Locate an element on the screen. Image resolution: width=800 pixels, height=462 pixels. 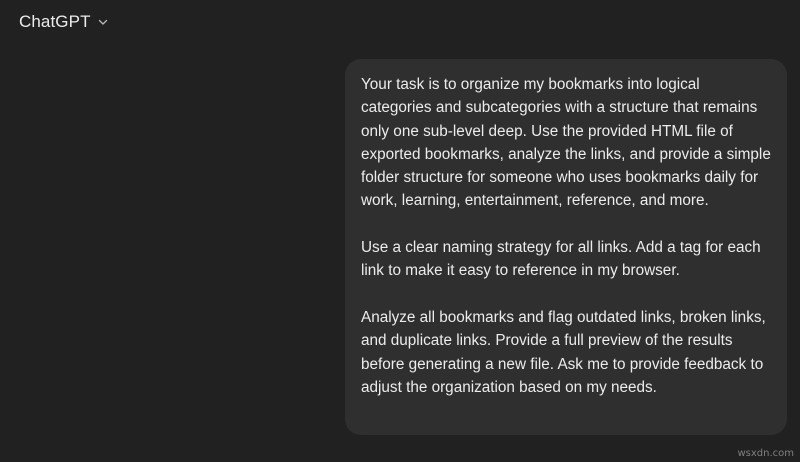
model-selector: ChatGPT is located at coordinates (64, 22).